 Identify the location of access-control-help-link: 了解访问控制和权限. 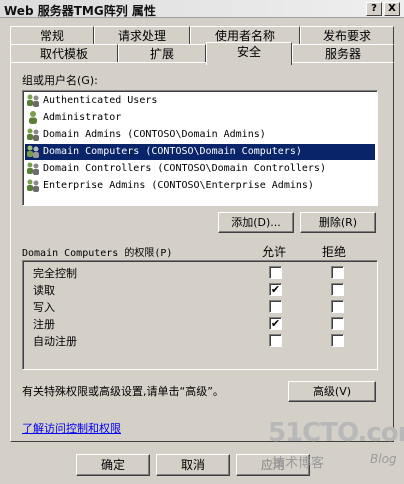
(71, 428).